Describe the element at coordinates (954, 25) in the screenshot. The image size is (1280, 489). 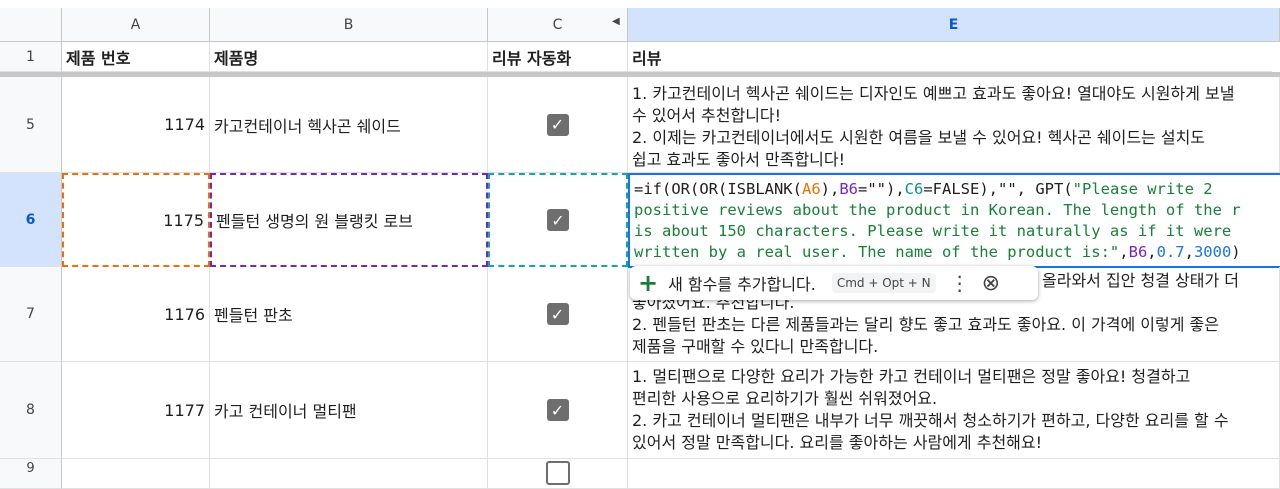
I see `column-header-e: E` at that location.